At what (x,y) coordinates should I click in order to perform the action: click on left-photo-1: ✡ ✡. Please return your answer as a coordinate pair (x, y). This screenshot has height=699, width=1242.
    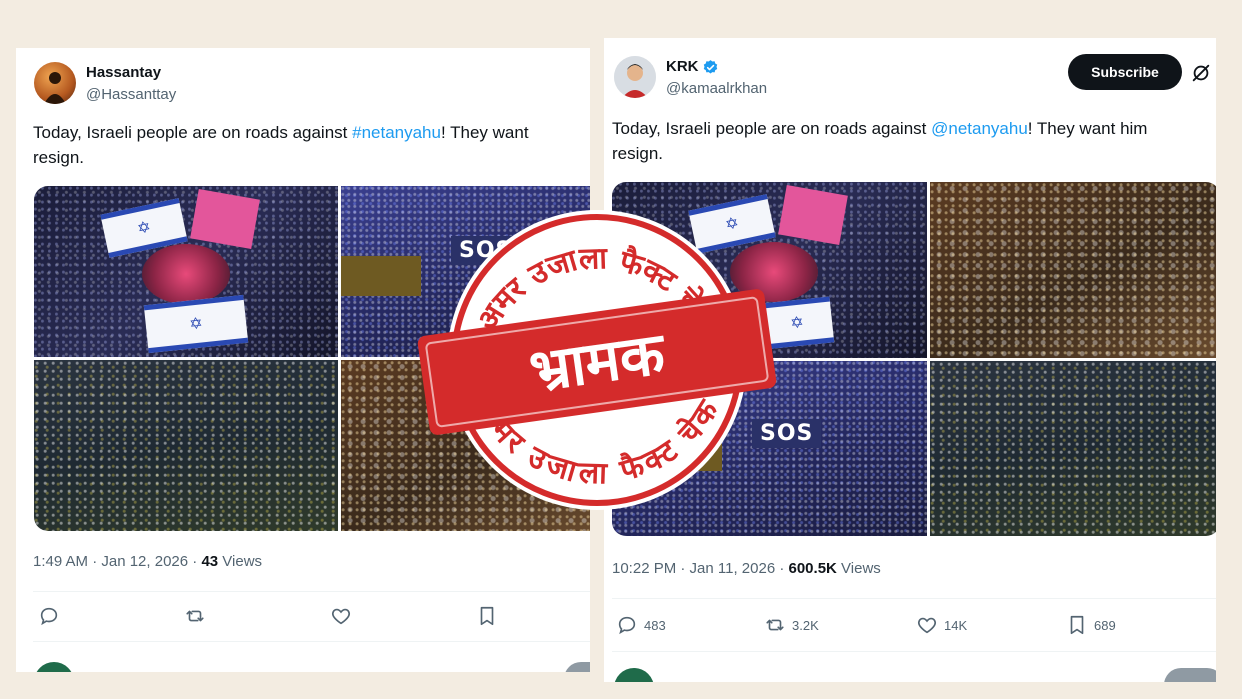
    Looking at the image, I should click on (186, 271).